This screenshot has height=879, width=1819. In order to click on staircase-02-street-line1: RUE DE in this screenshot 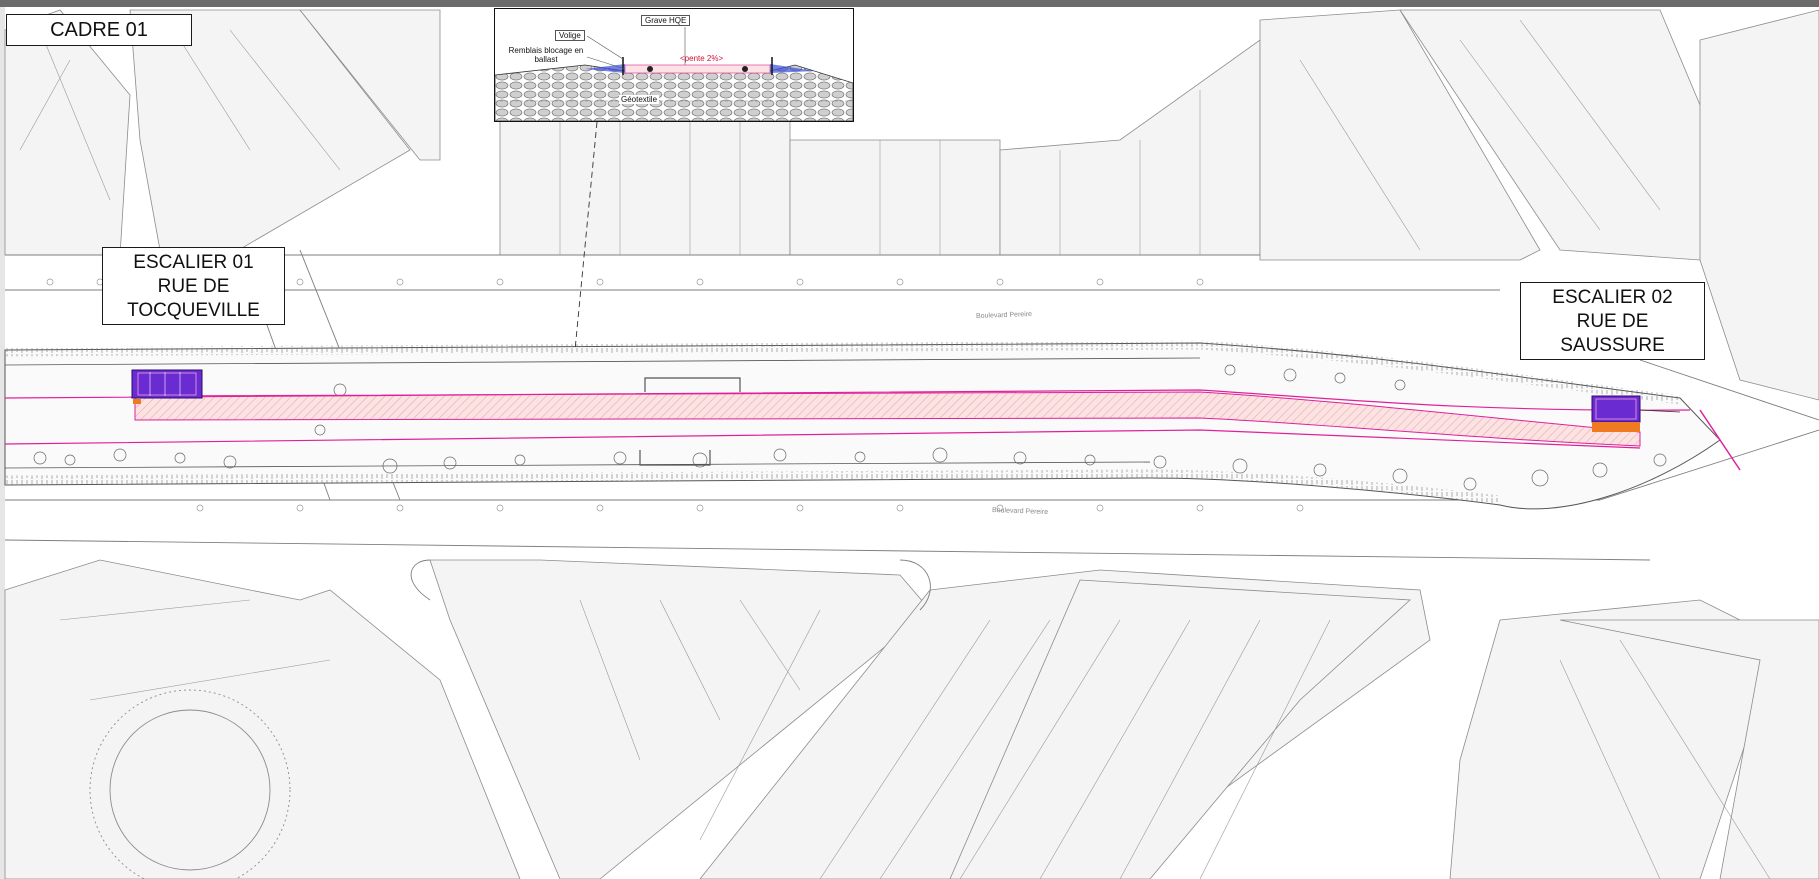, I will do `click(1612, 321)`.